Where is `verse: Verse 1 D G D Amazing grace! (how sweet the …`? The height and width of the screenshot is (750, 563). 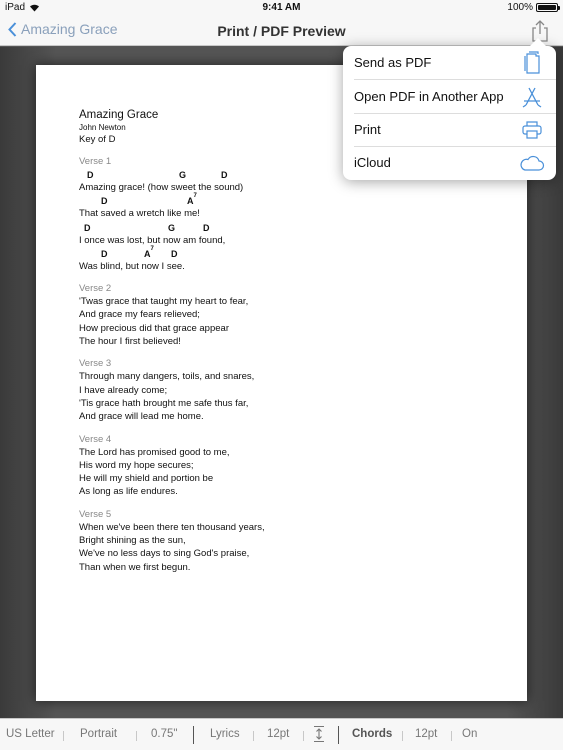
verse: Verse 1 D G D Amazing grace! (how sweet the … is located at coordinates (172, 214).